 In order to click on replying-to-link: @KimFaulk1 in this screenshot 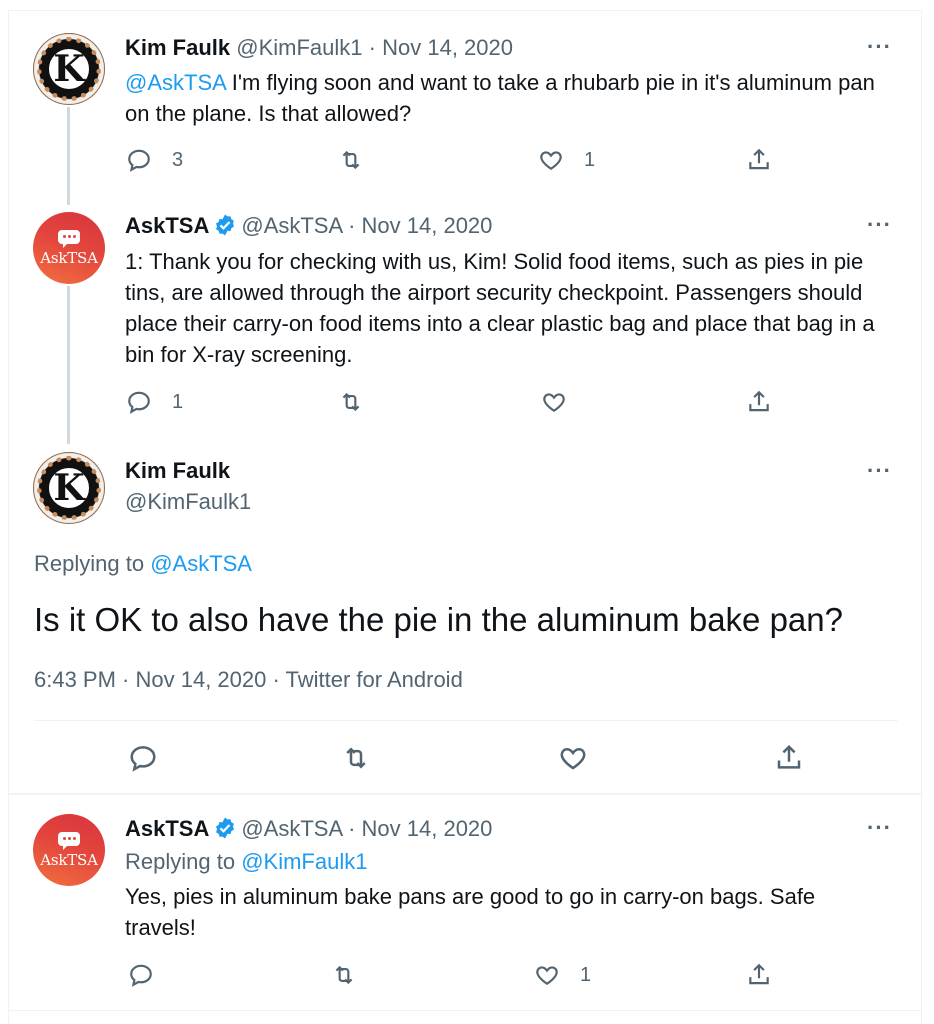, I will do `click(304, 861)`.